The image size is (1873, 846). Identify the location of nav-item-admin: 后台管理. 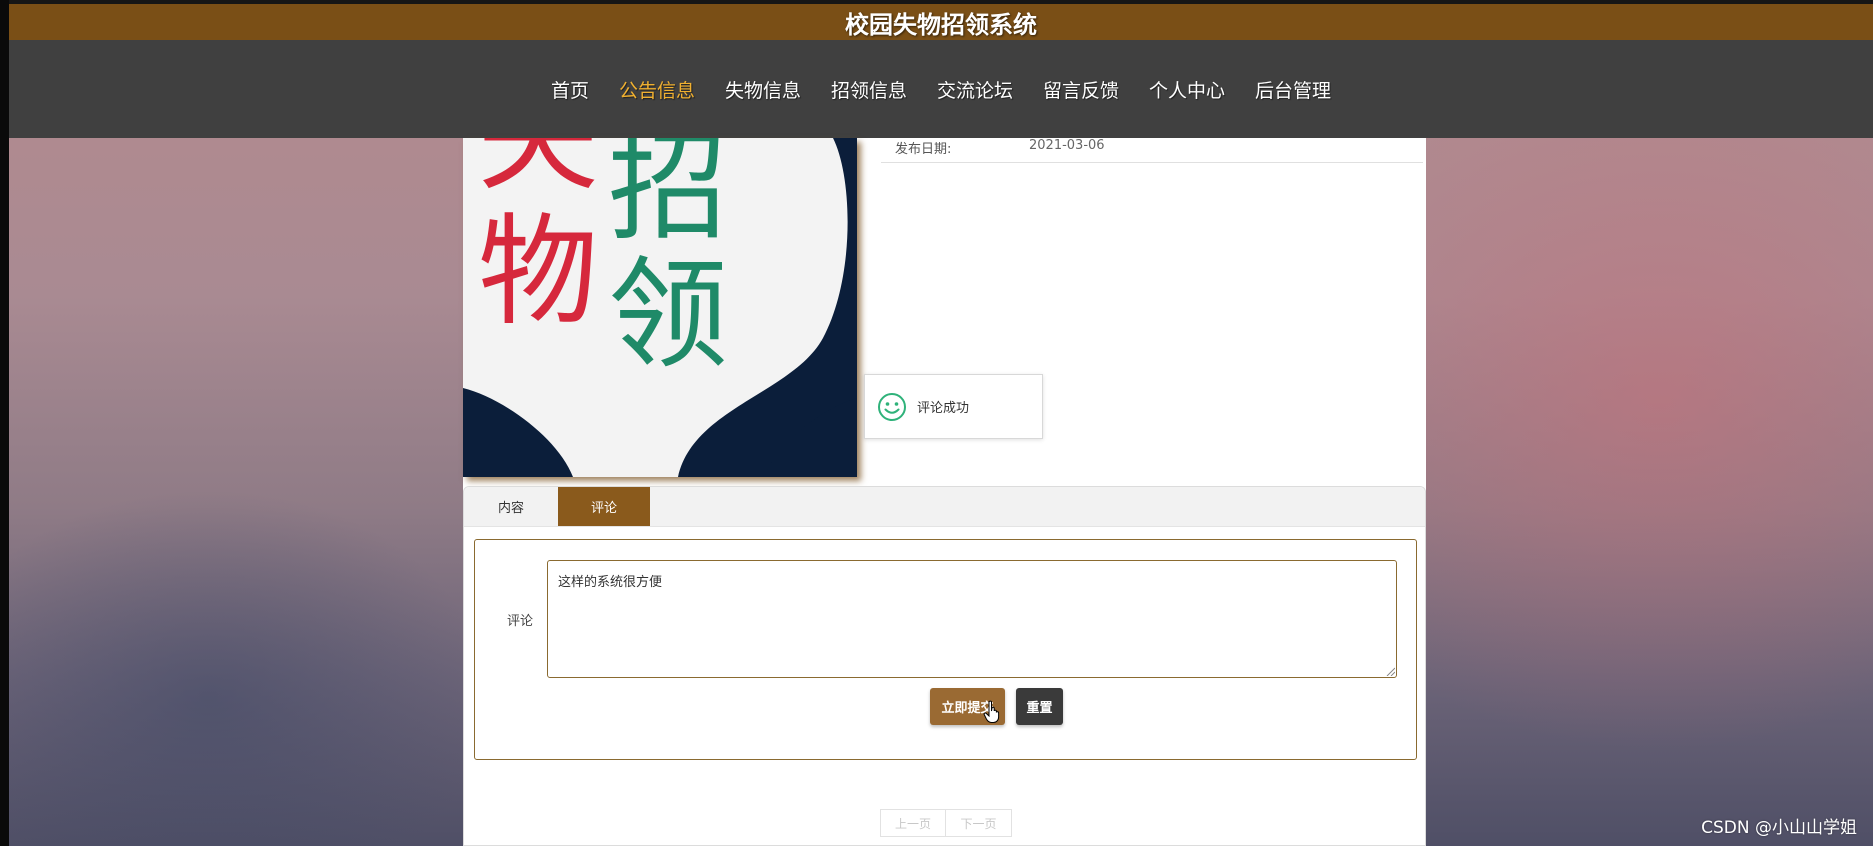
(1293, 89).